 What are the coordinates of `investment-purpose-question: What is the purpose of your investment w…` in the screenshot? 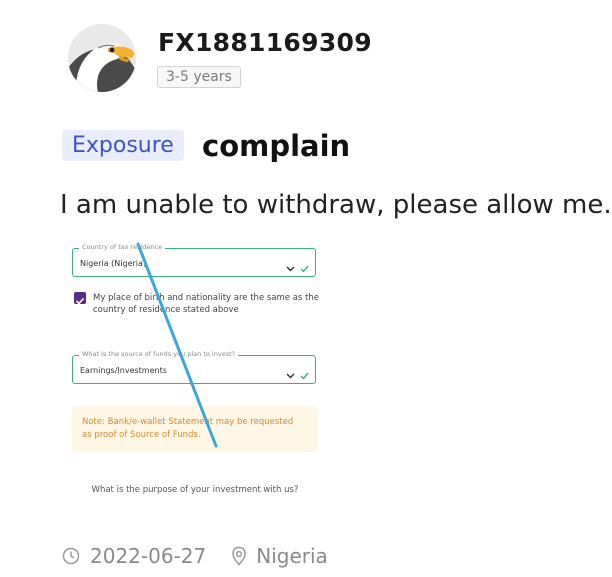 It's located at (195, 490).